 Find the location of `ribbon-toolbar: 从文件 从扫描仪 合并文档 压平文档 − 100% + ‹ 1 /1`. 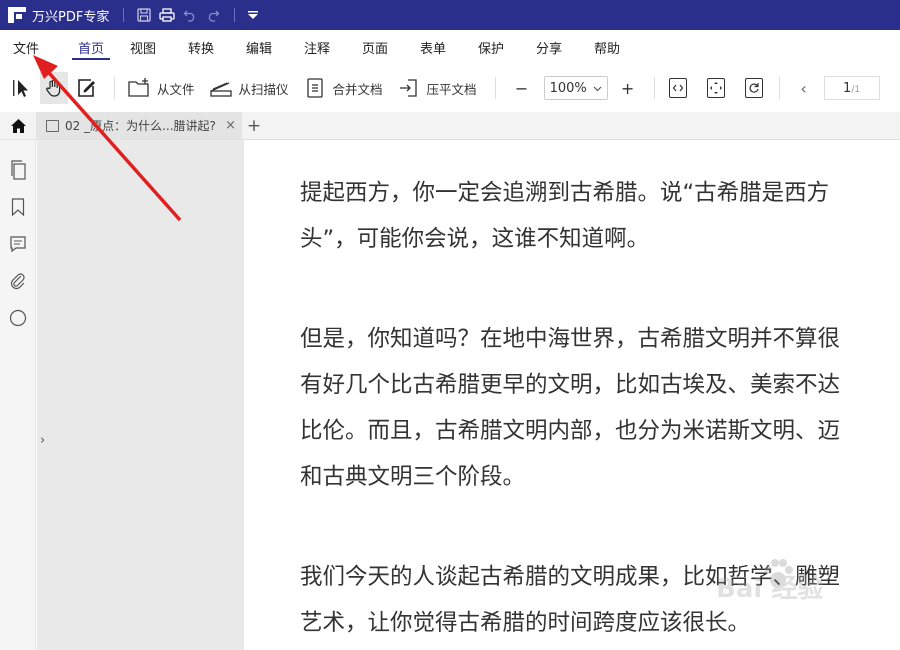

ribbon-toolbar: 从文件 从扫描仪 合并文档 压平文档 − 100% + ‹ 1 /1 is located at coordinates (450, 88).